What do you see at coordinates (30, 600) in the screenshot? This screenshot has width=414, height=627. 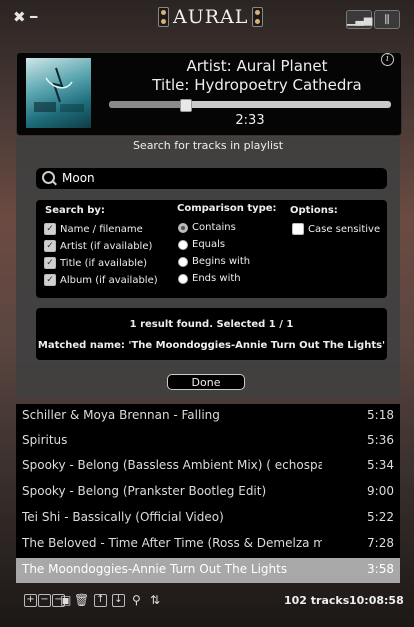 I see `add-track-icon: +` at bounding box center [30, 600].